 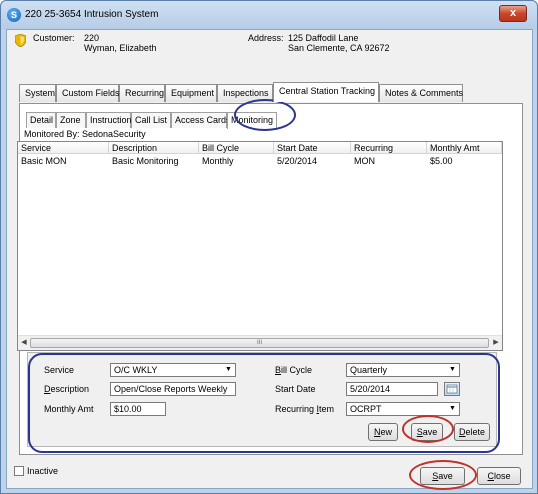 I want to click on recurring-item-label: Recurring Item, so click(x=305, y=409).